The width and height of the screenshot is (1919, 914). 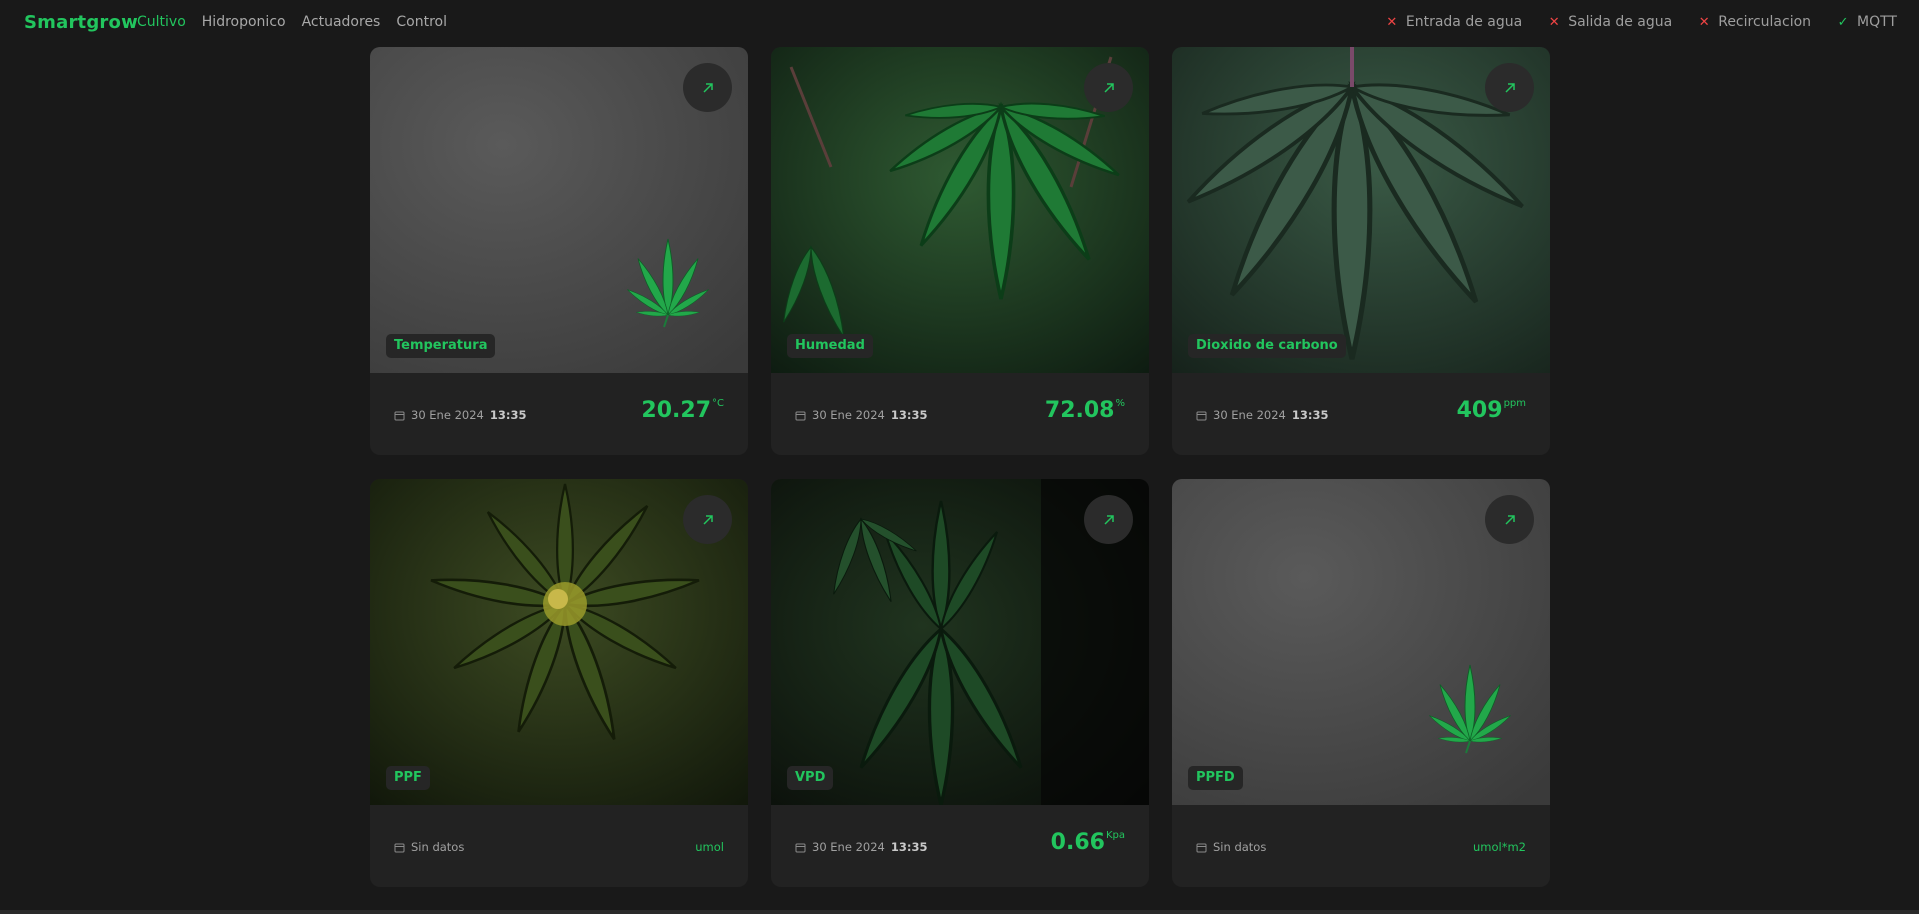 I want to click on sensor-label: VPD, so click(x=810, y=778).